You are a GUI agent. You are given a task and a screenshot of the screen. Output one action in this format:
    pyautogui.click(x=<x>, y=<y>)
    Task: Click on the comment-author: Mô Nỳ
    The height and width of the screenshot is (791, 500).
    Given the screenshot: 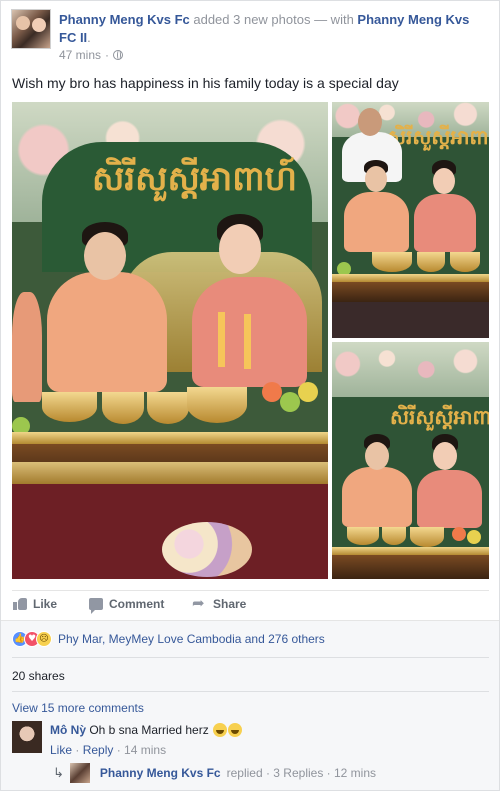 What is the action you would take?
    pyautogui.click(x=68, y=730)
    